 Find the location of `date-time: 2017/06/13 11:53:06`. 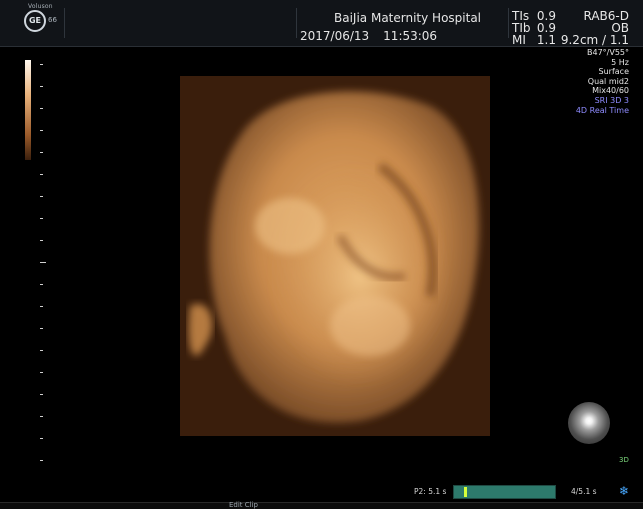

date-time: 2017/06/13 11:53:06 is located at coordinates (368, 36).